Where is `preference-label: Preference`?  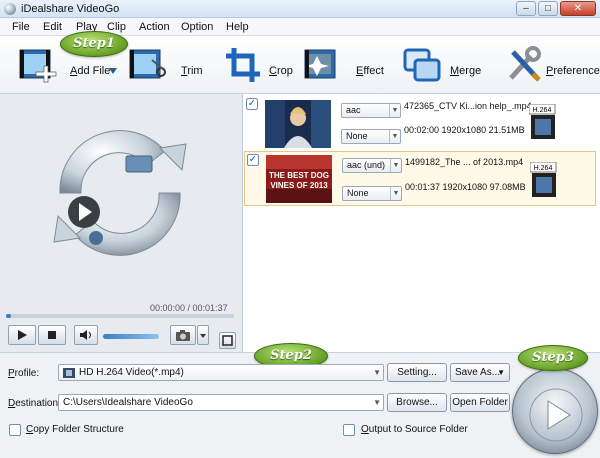 preference-label: Preference is located at coordinates (573, 71).